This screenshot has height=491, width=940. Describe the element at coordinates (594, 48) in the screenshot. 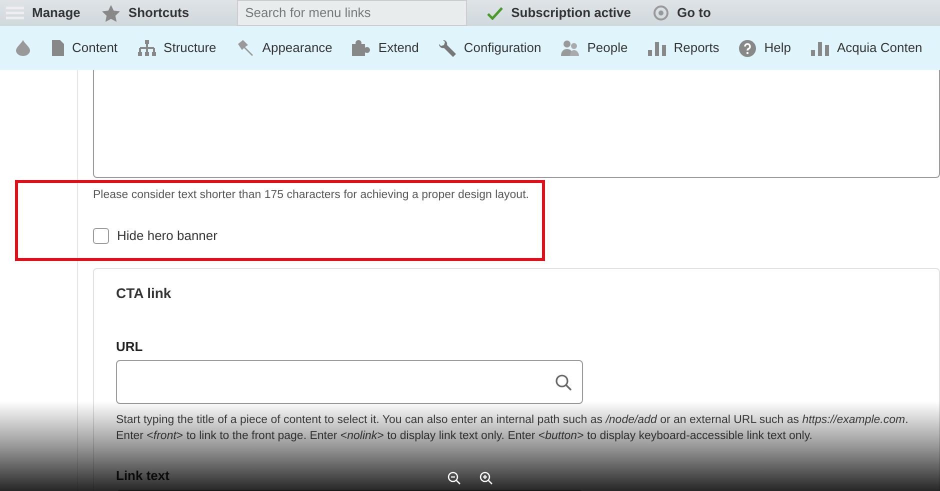

I see `menu-link: People` at that location.